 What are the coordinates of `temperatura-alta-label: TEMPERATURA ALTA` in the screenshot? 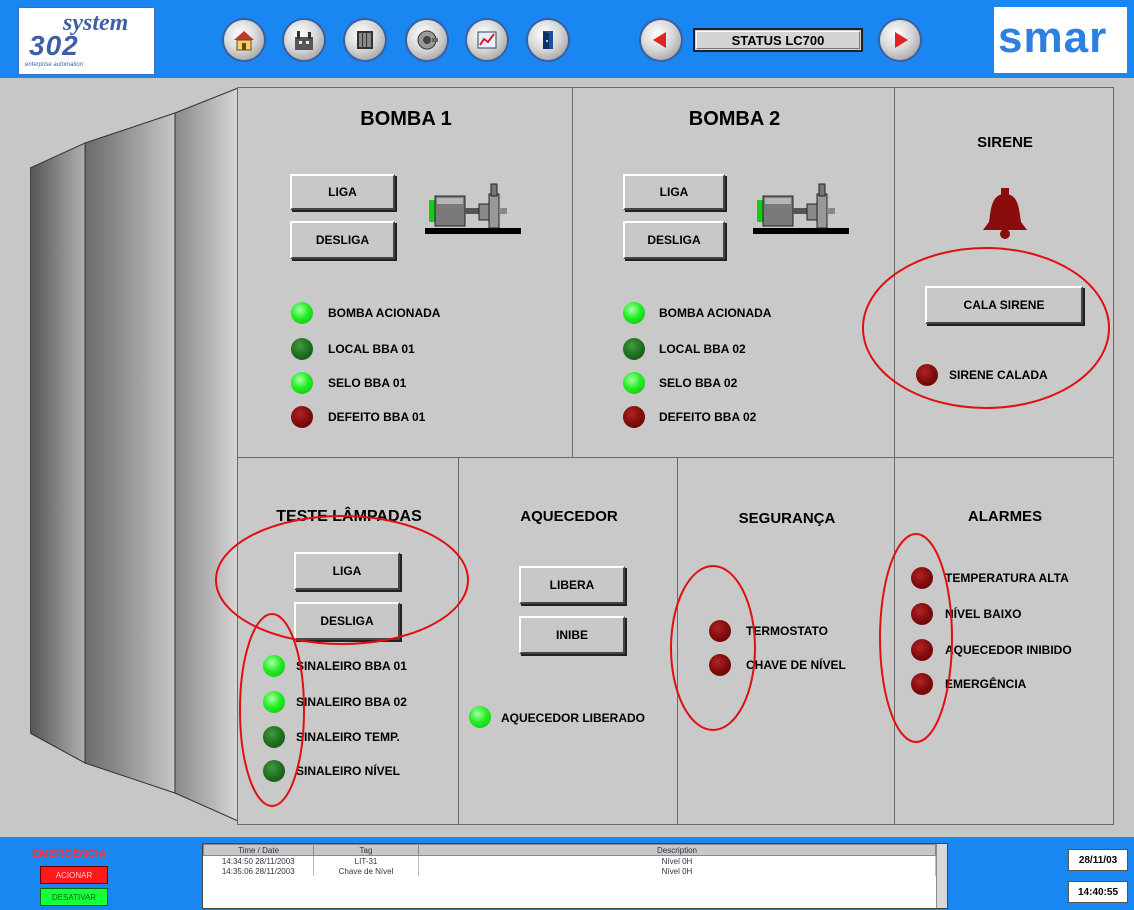 It's located at (1007, 578).